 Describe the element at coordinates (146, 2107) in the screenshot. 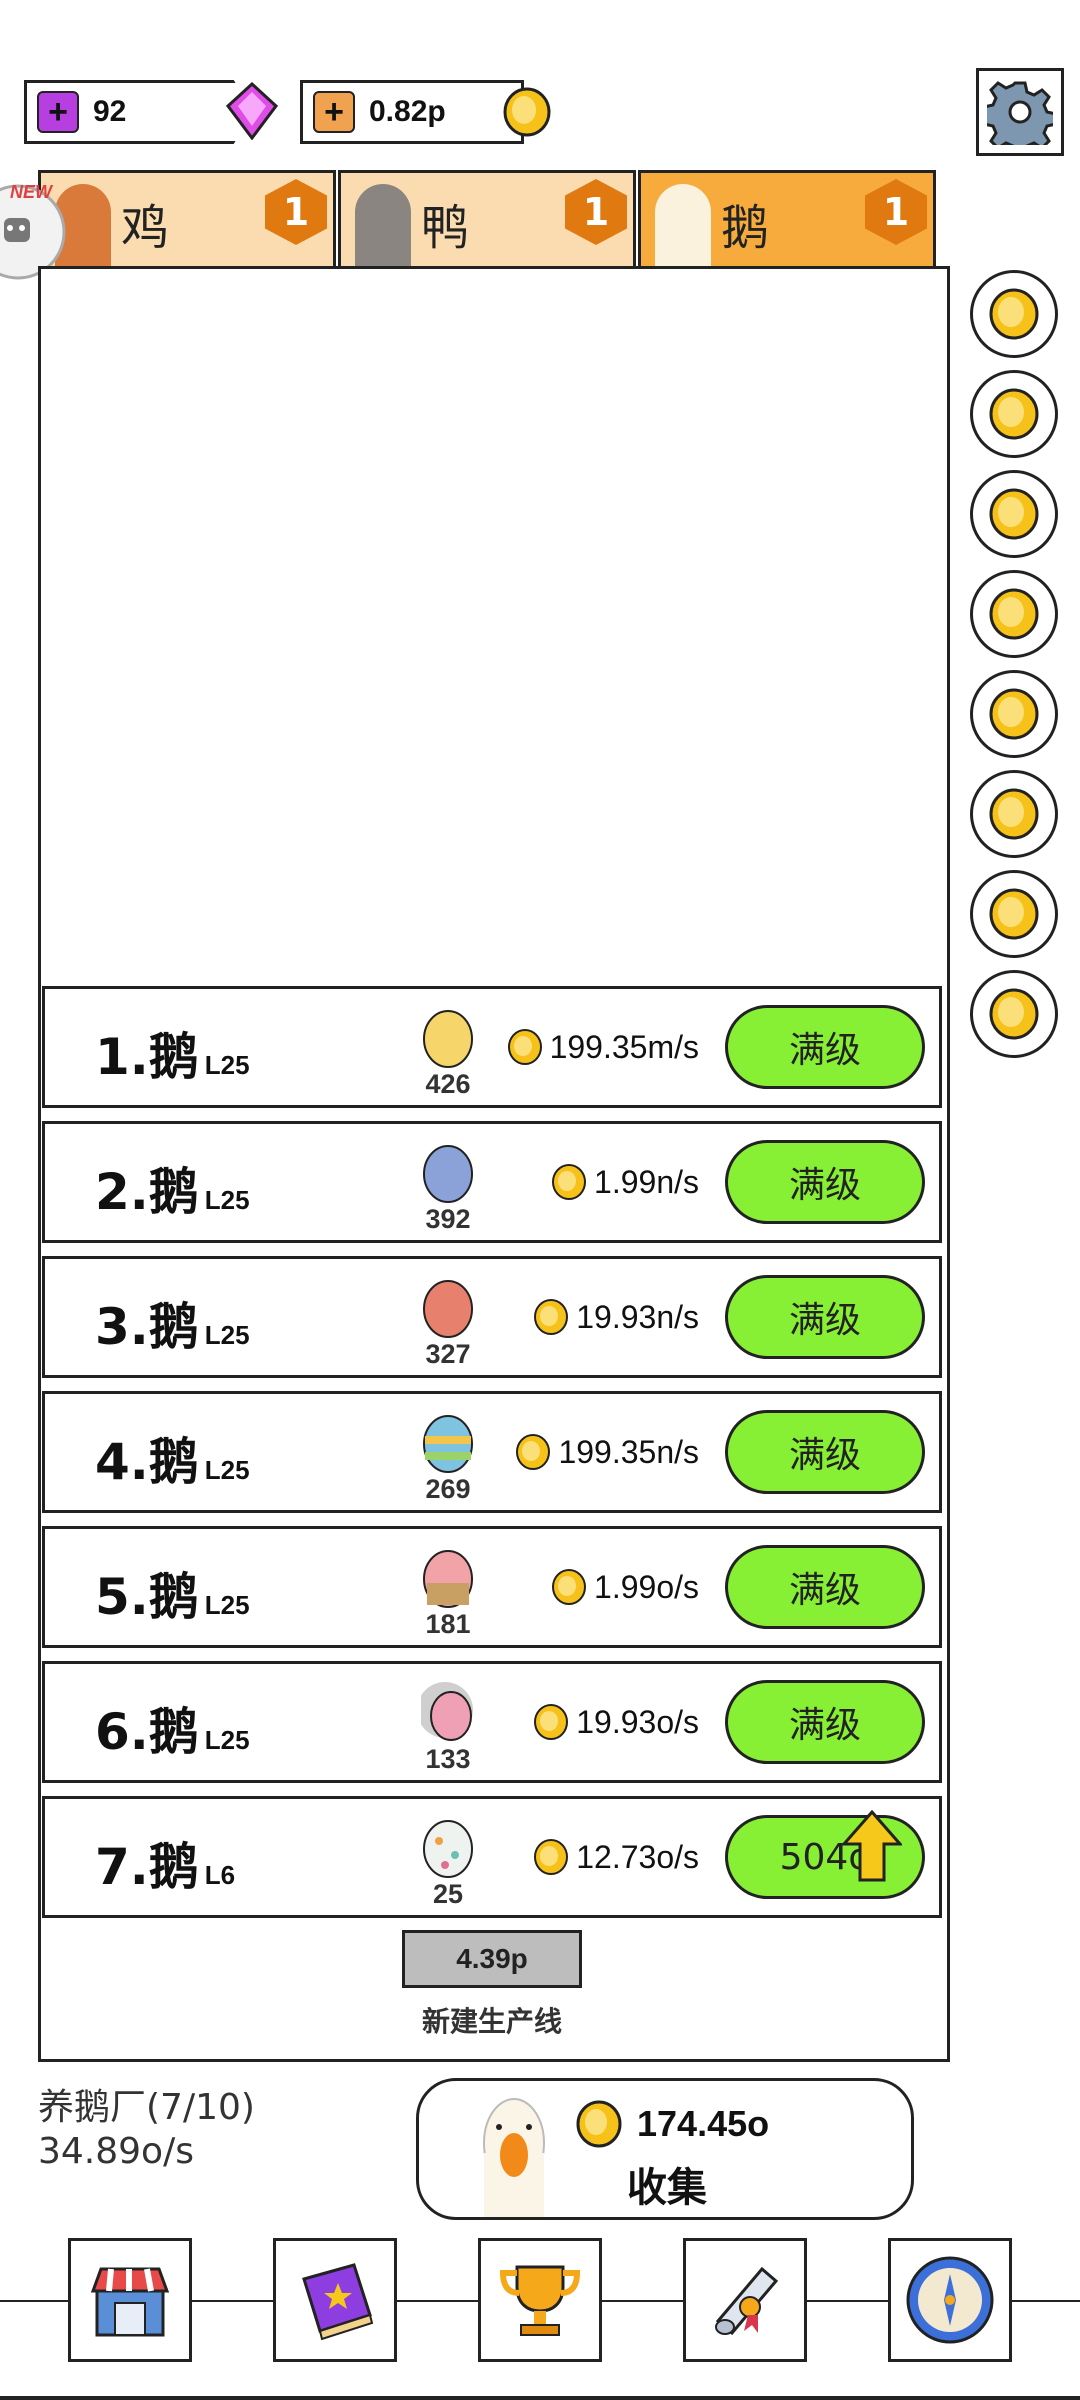

I see `factory-title: 养鹅厂(7/10)` at that location.